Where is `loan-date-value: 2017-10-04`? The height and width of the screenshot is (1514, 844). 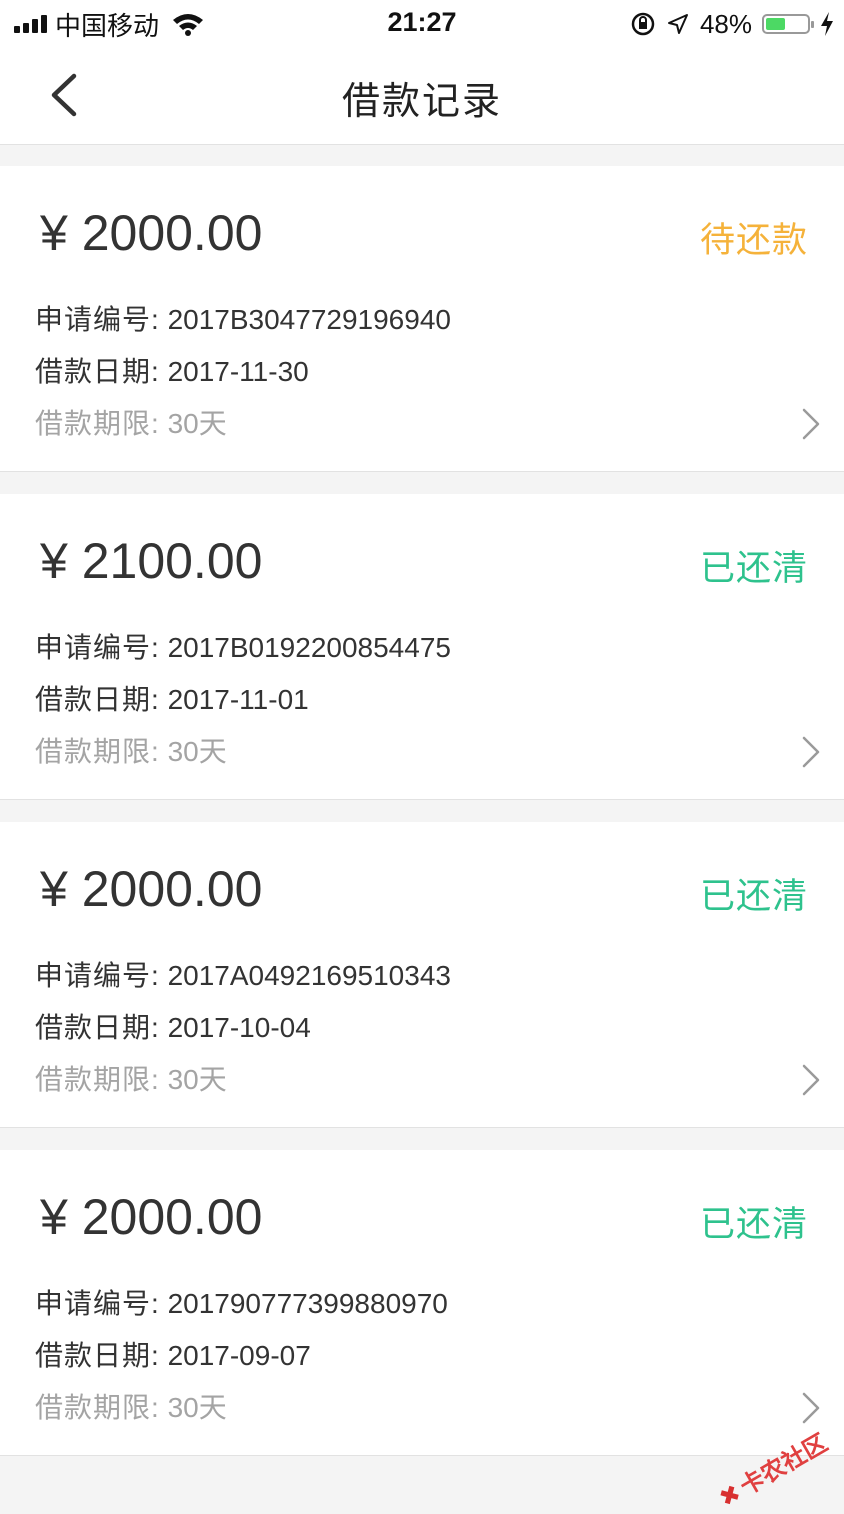 loan-date-value: 2017-10-04 is located at coordinates (239, 1027).